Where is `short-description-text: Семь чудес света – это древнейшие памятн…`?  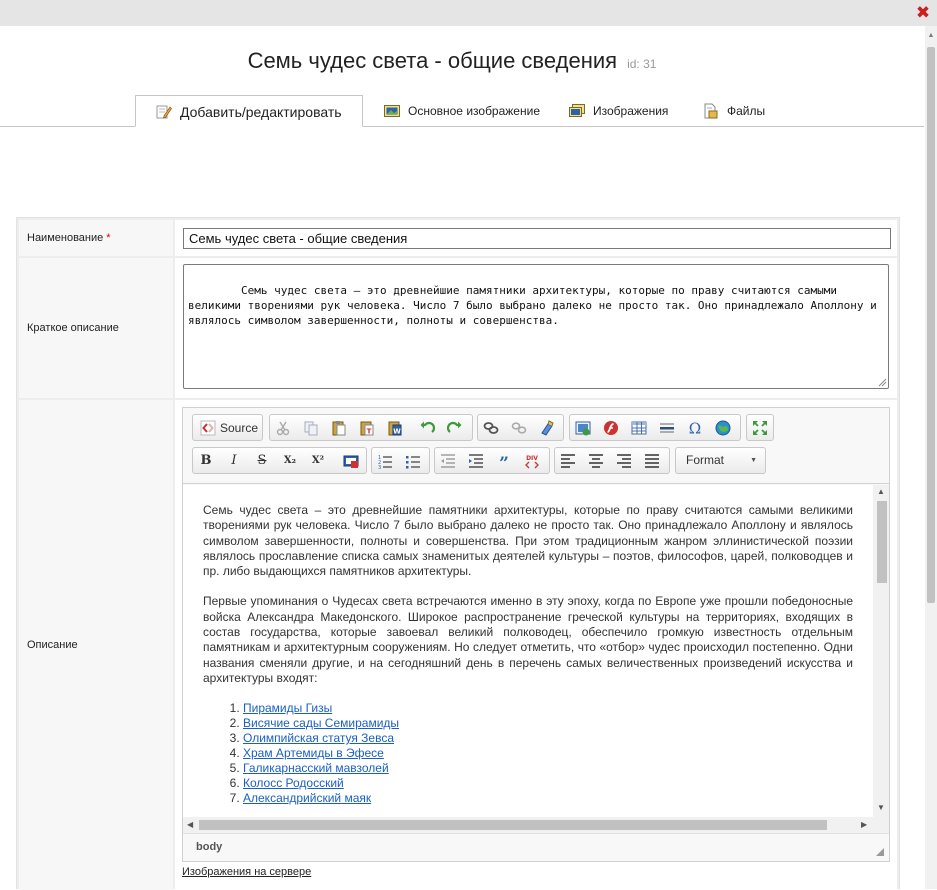
short-description-text: Семь чудес света – это древнейшие памятн… is located at coordinates (536, 305).